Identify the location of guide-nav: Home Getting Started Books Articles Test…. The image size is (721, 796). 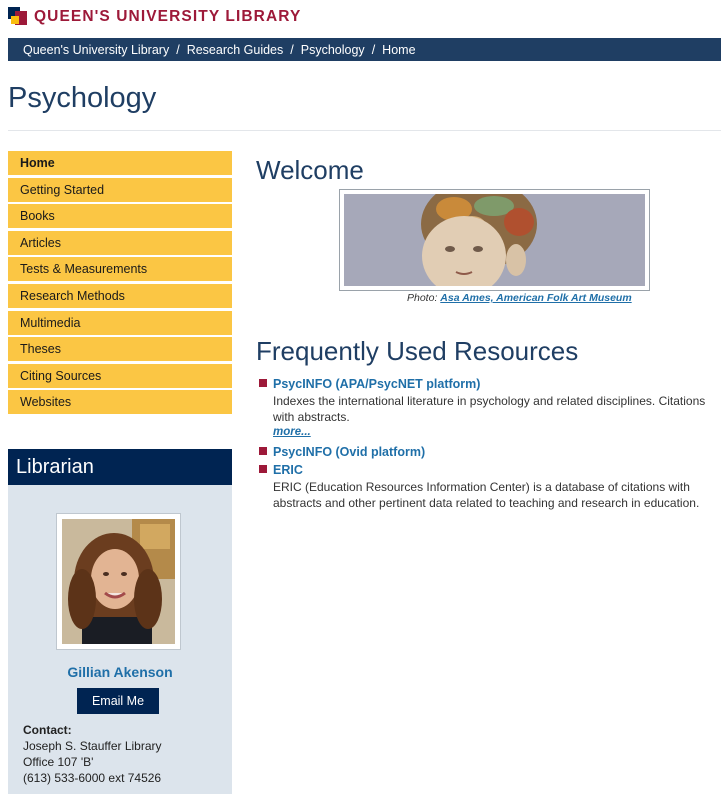
(120, 284).